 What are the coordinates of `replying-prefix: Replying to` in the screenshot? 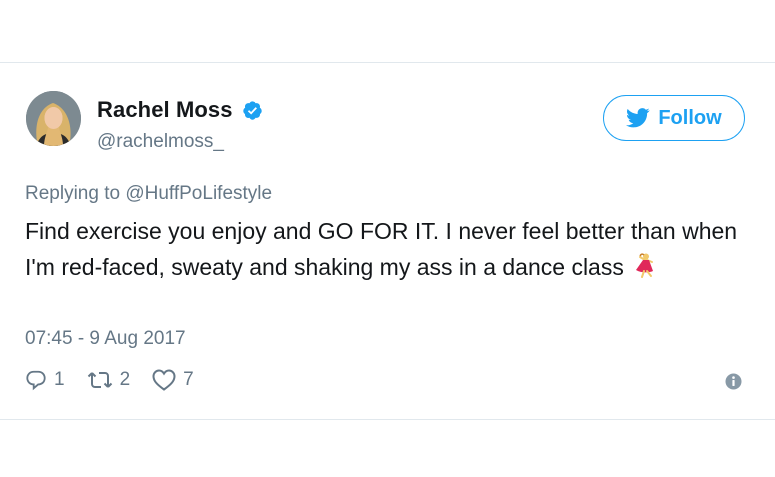 It's located at (75, 193).